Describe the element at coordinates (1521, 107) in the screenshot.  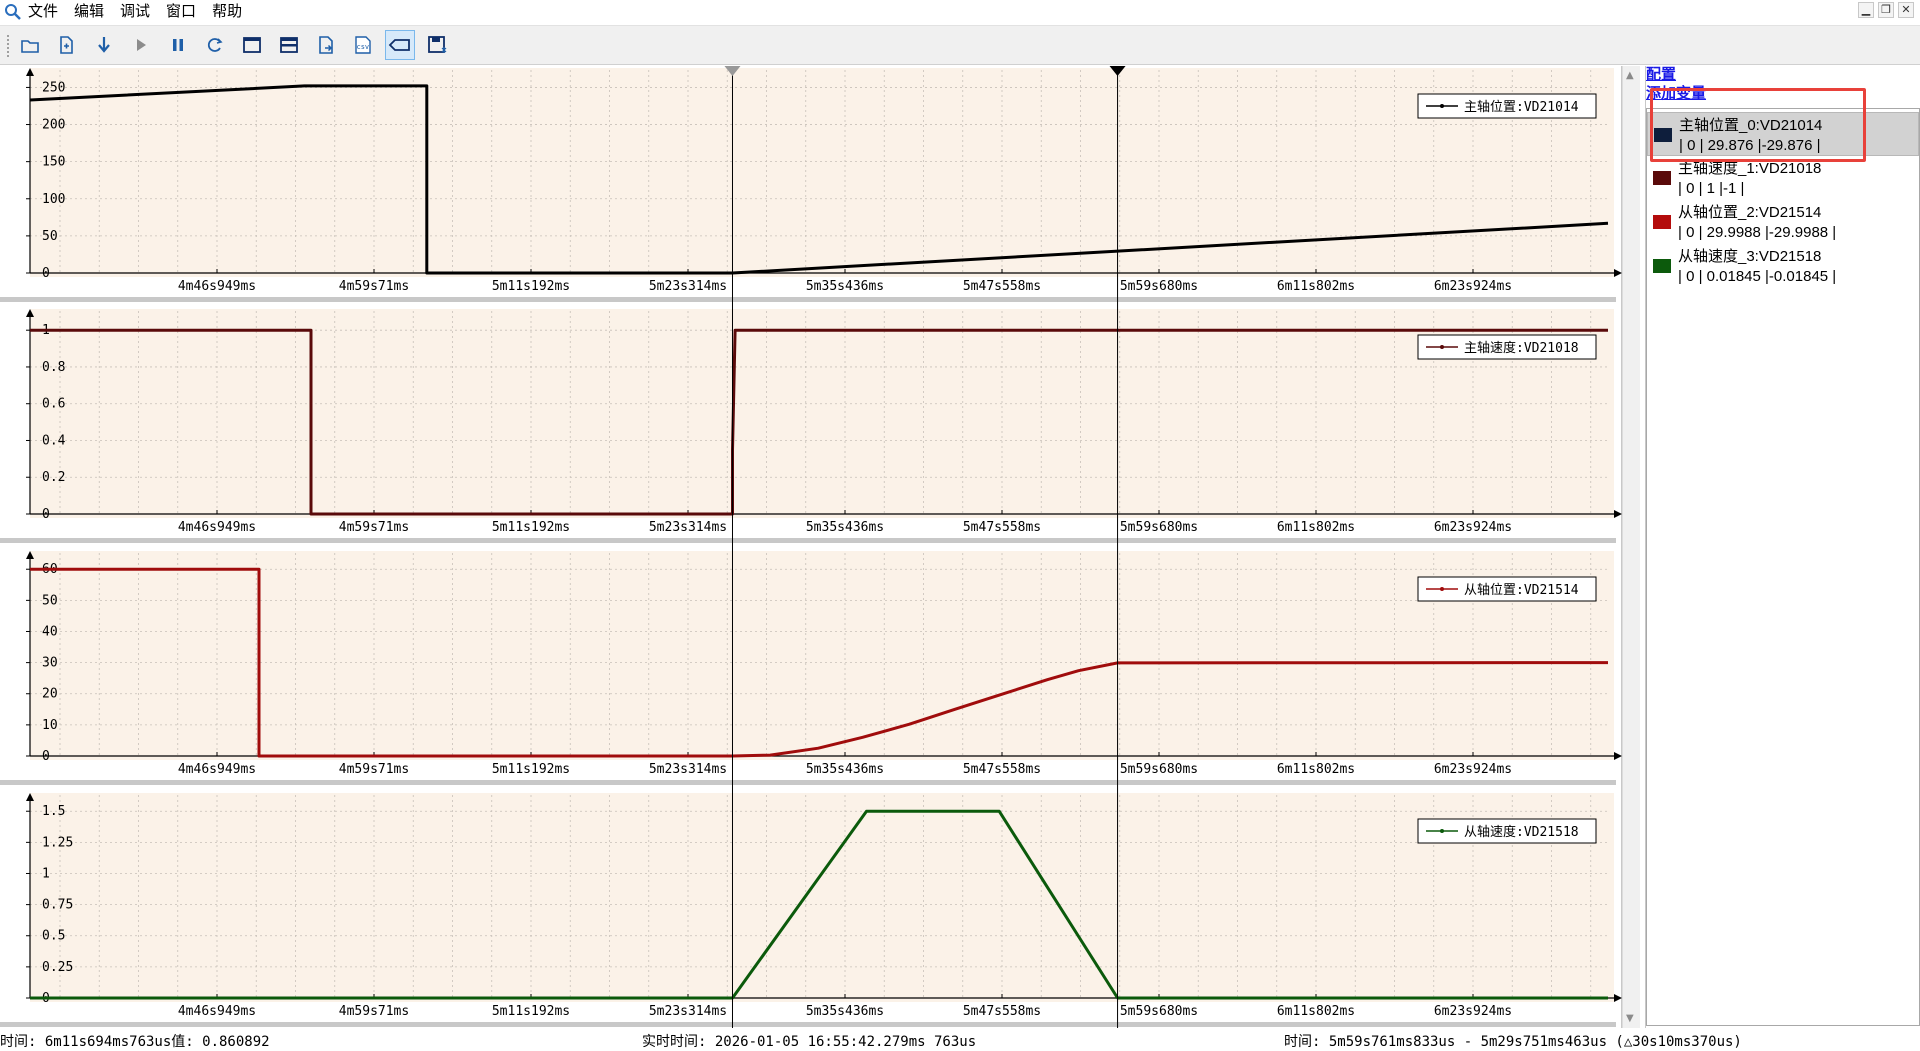
I see `legend-label: 主轴位置:VD21014` at that location.